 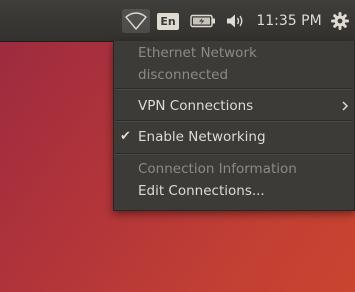 I want to click on clock-label: 11:35 PM, so click(x=289, y=21).